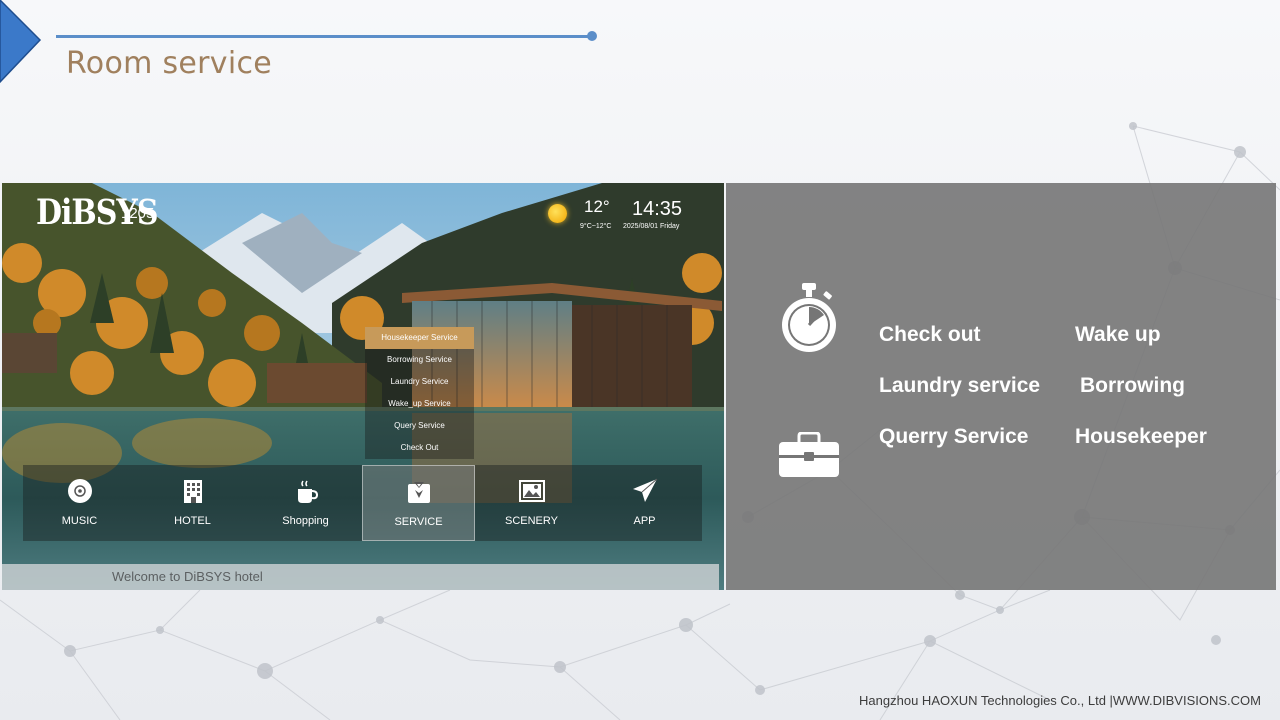 The height and width of the screenshot is (720, 1280). I want to click on sun-icon, so click(557, 213).